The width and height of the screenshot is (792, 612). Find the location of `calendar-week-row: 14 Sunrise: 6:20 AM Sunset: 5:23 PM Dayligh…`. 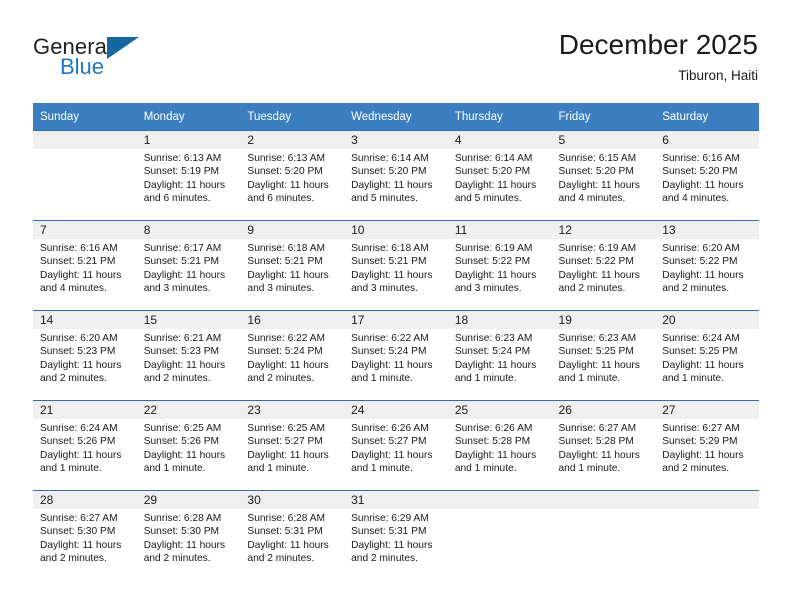

calendar-week-row: 14 Sunrise: 6:20 AM Sunset: 5:23 PM Dayligh… is located at coordinates (396, 355).